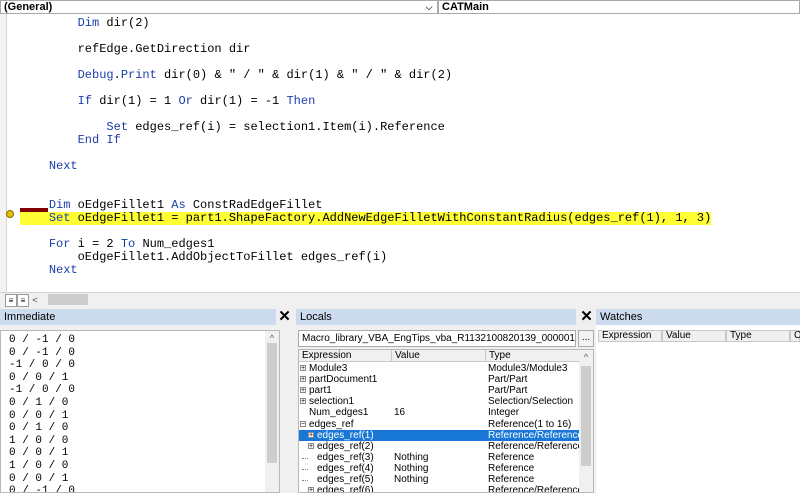 The image size is (800, 493). What do you see at coordinates (272, 403) in the screenshot?
I see `immediate-scroll-thumb` at bounding box center [272, 403].